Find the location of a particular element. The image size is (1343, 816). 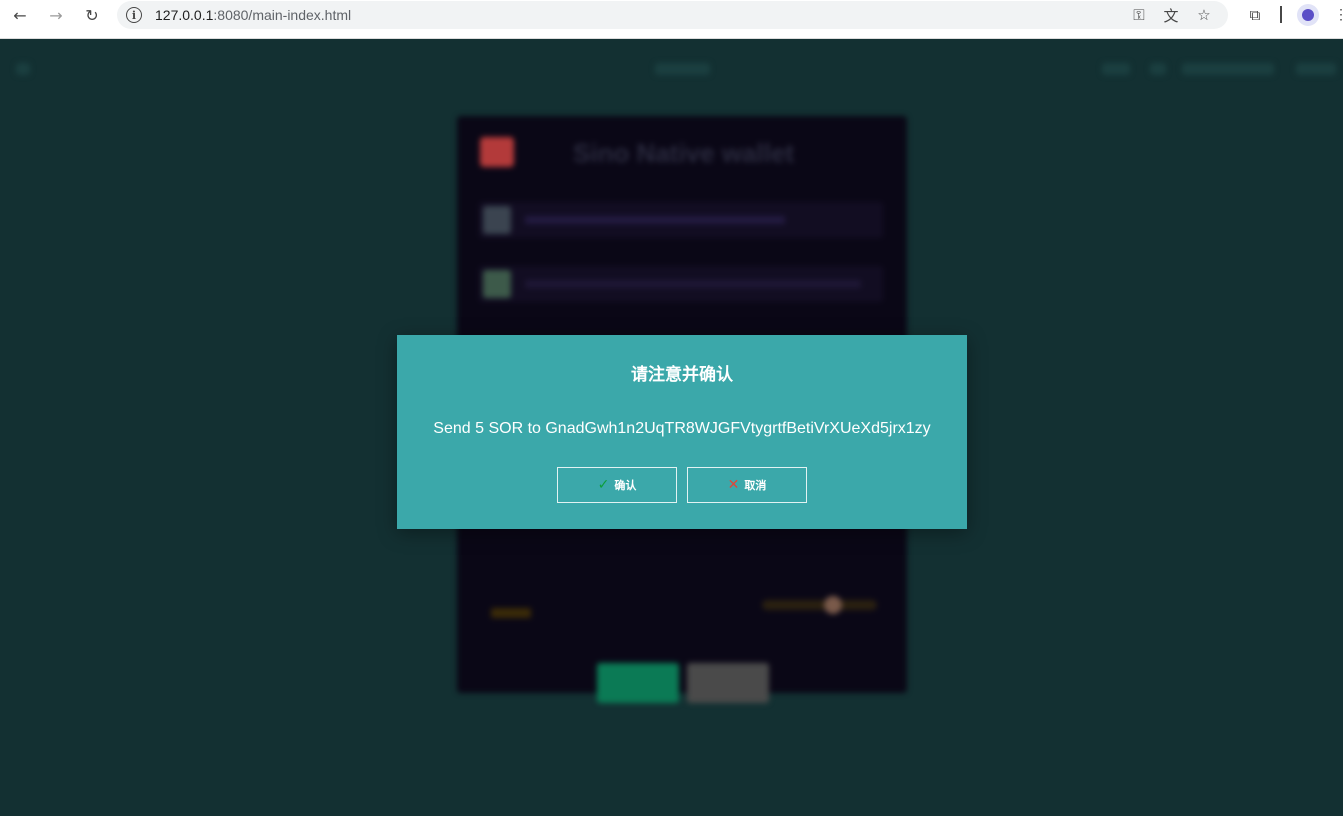

wallet-recipient-row is located at coordinates (681, 284).